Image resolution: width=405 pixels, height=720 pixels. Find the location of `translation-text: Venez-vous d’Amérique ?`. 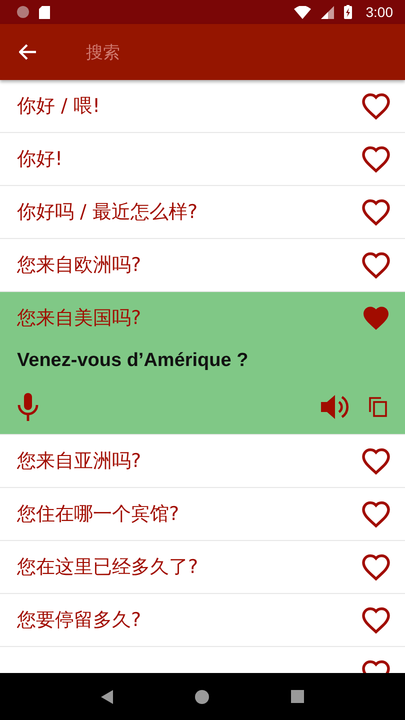

translation-text: Venez-vous d’Amérique ? is located at coordinates (133, 361).